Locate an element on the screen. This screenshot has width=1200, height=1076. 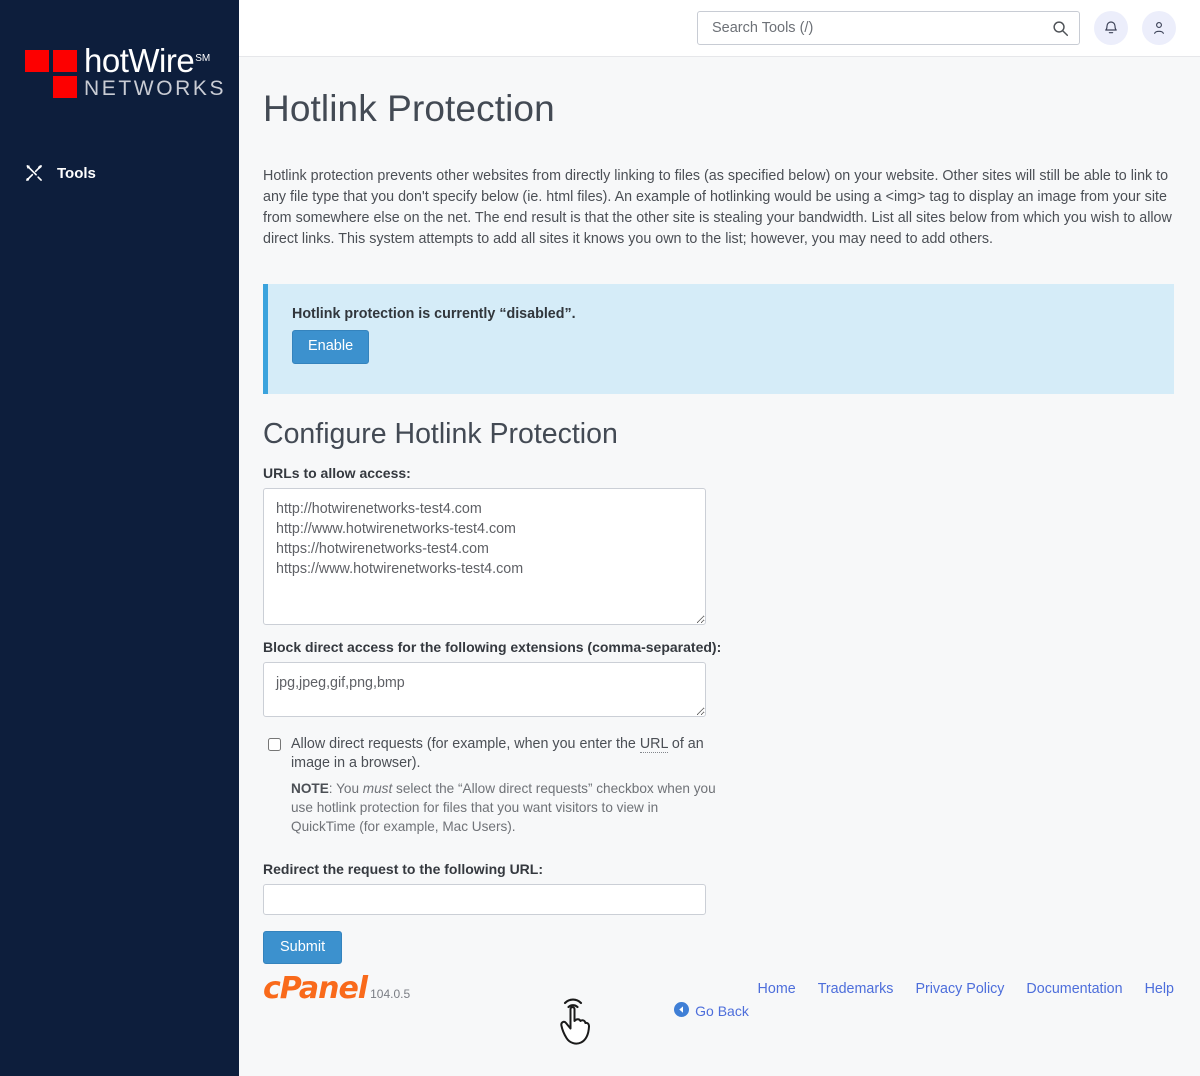
search-box is located at coordinates (888, 28).